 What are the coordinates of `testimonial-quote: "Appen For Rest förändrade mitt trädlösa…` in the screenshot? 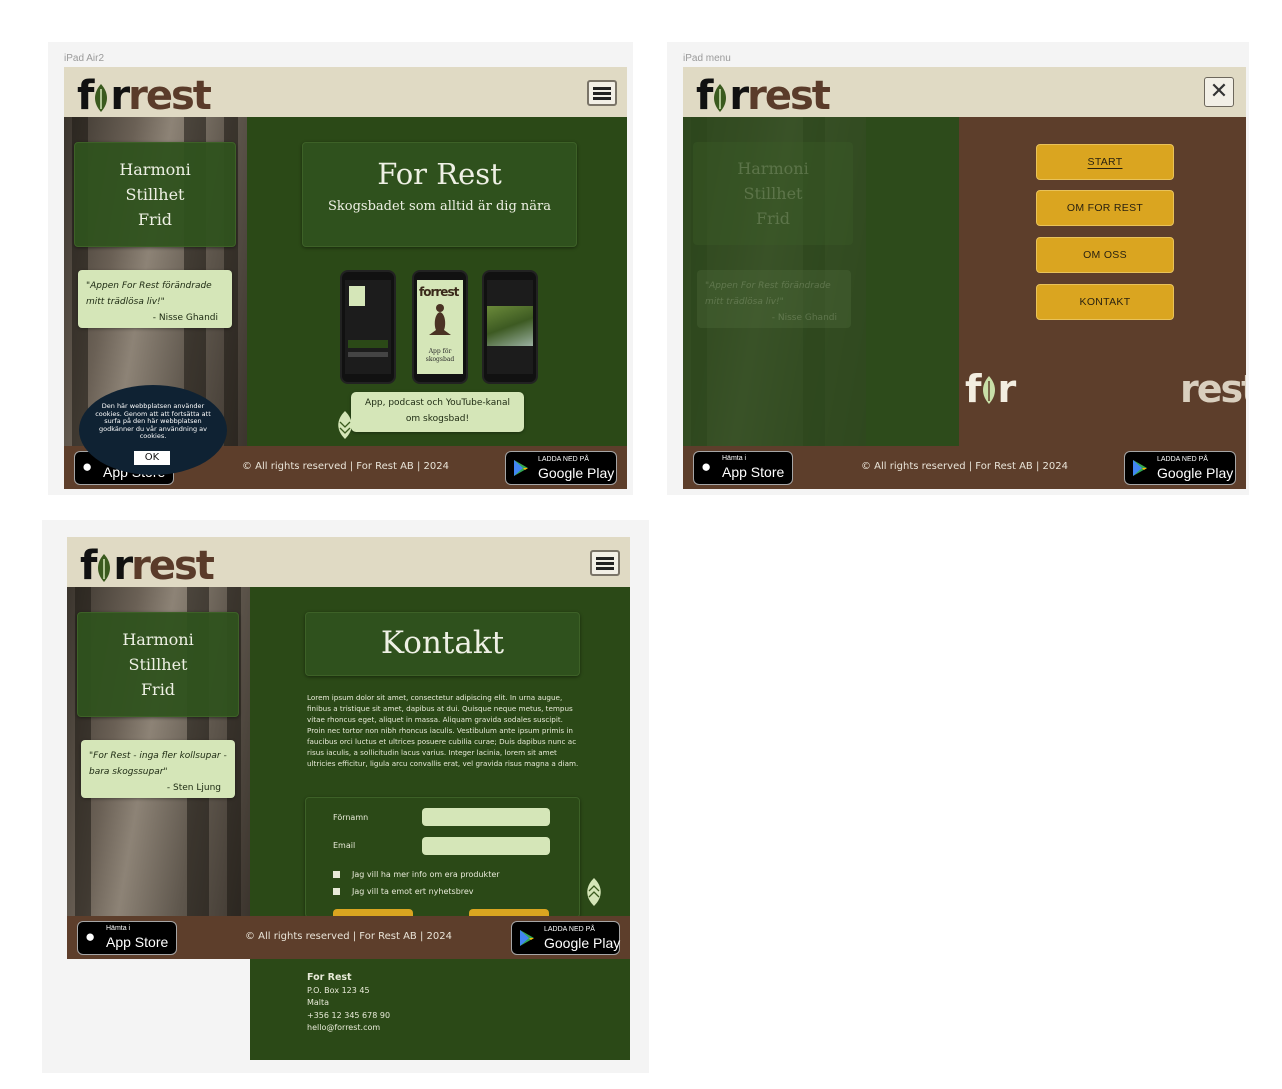 It's located at (155, 299).